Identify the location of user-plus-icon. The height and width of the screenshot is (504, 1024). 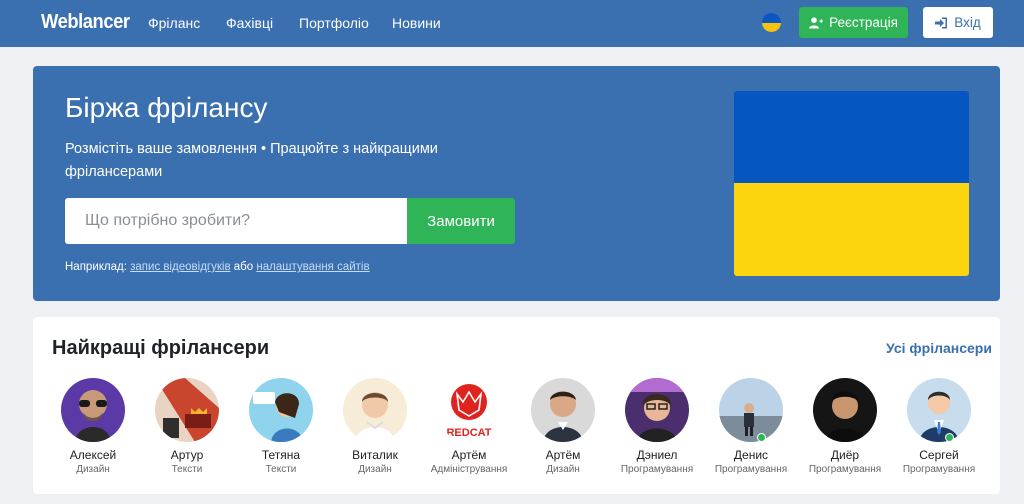
(816, 22).